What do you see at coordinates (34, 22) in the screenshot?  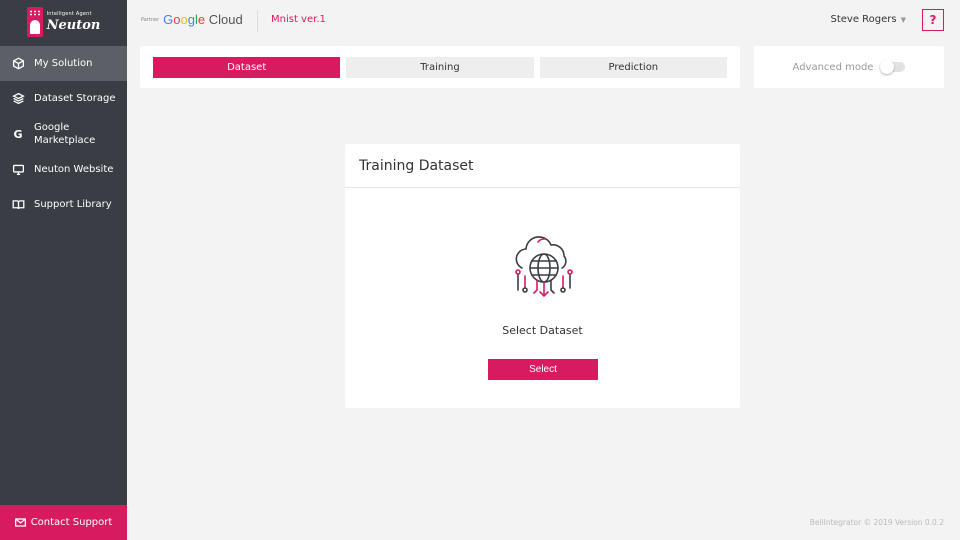 I see `neuton-logo-icon` at bounding box center [34, 22].